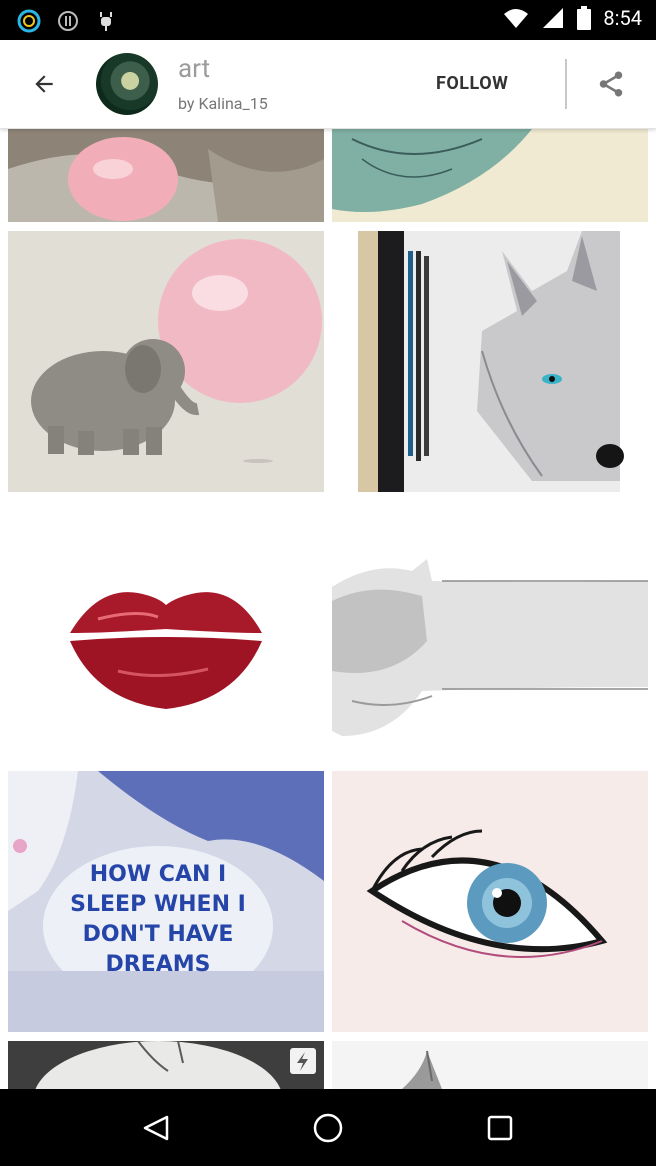  Describe the element at coordinates (156, 1128) in the screenshot. I see `back-triangle-icon` at that location.